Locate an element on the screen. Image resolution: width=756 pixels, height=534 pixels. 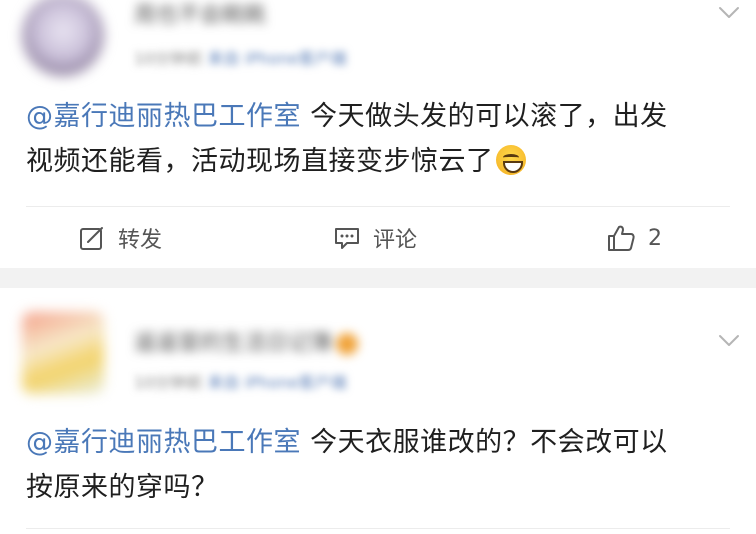
username: 遥遥冒的生活日记簿 is located at coordinates (279, 344).